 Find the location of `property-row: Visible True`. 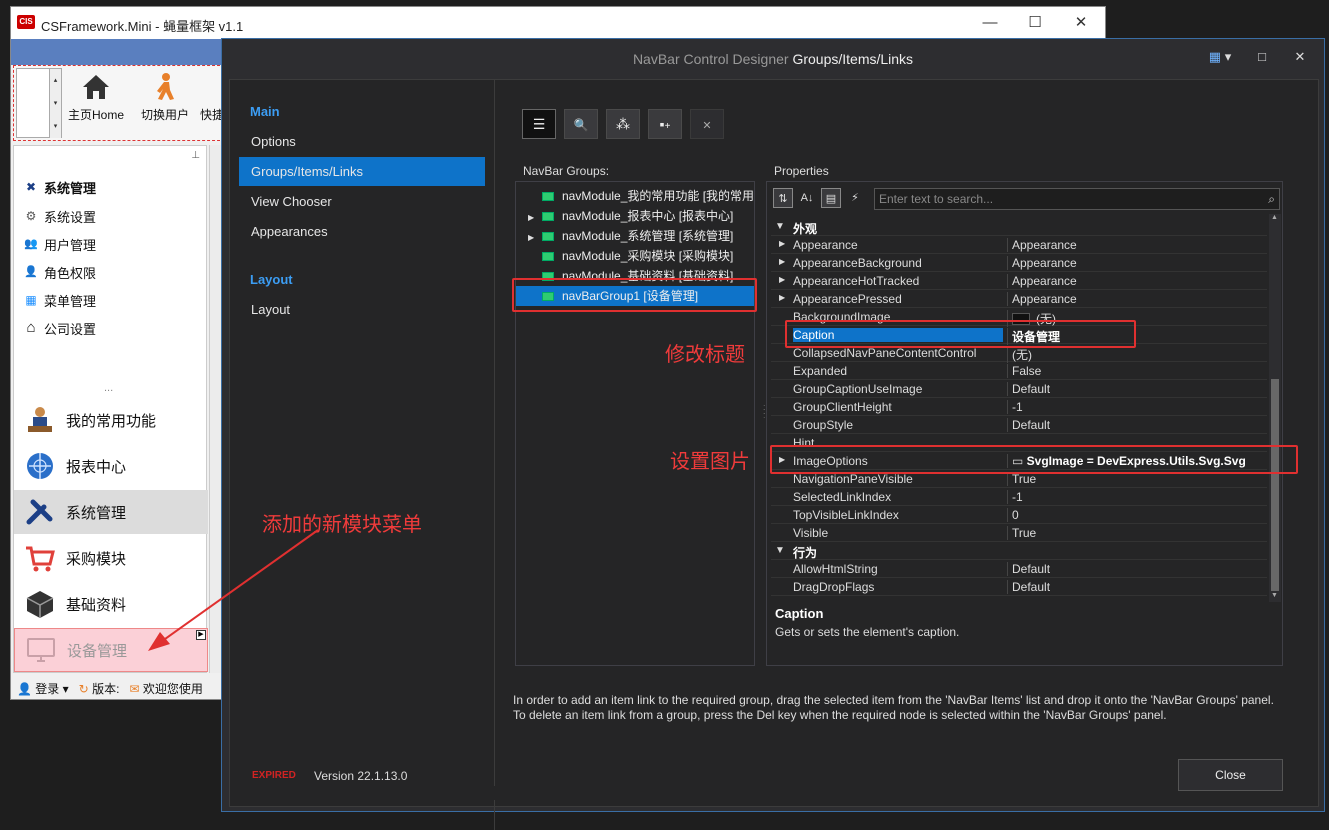

property-row: Visible True is located at coordinates (1019, 533).